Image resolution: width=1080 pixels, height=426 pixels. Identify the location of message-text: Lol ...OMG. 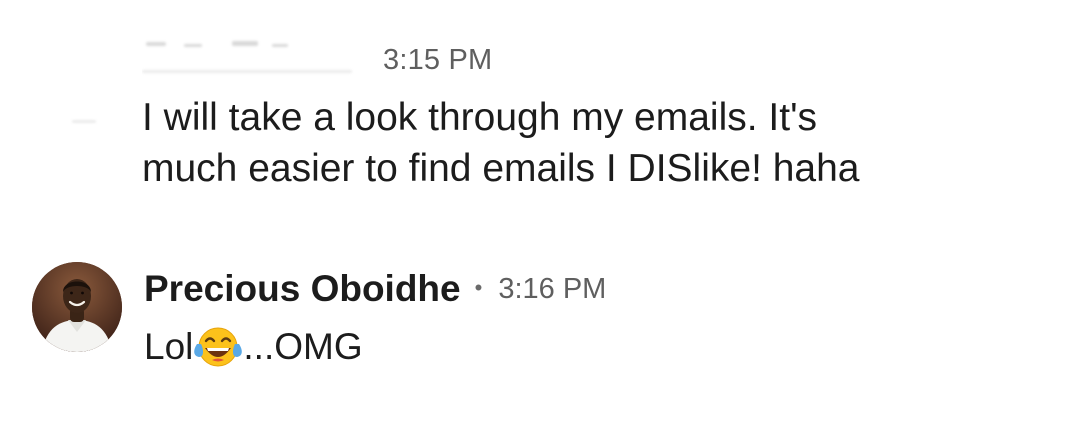
(253, 347).